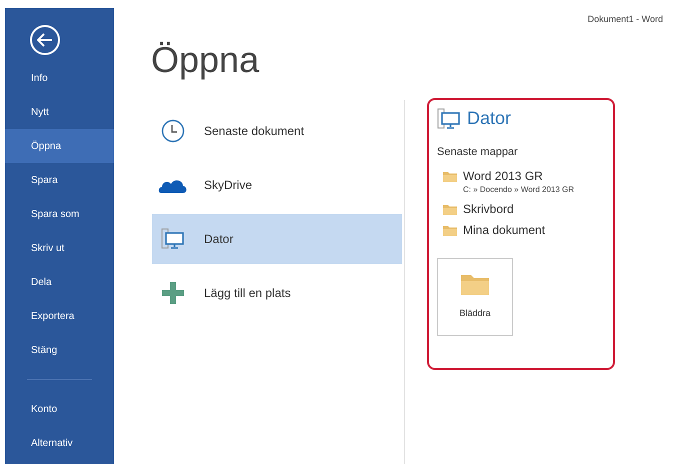 This screenshot has width=691, height=464. What do you see at coordinates (59, 78) in the screenshot?
I see `sidebar-item: Info` at bounding box center [59, 78].